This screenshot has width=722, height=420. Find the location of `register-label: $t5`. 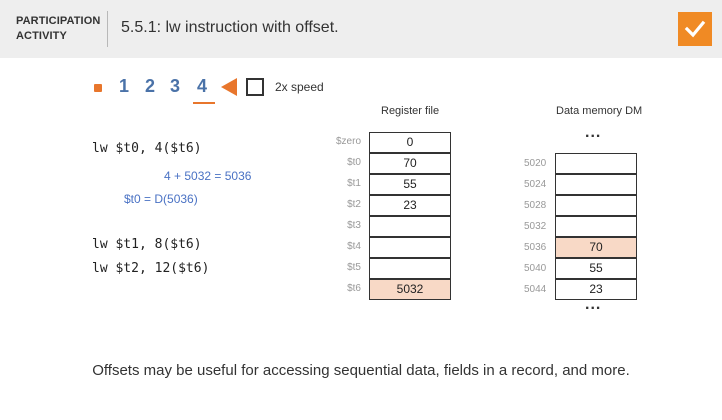

register-label: $t5 is located at coordinates (354, 267).